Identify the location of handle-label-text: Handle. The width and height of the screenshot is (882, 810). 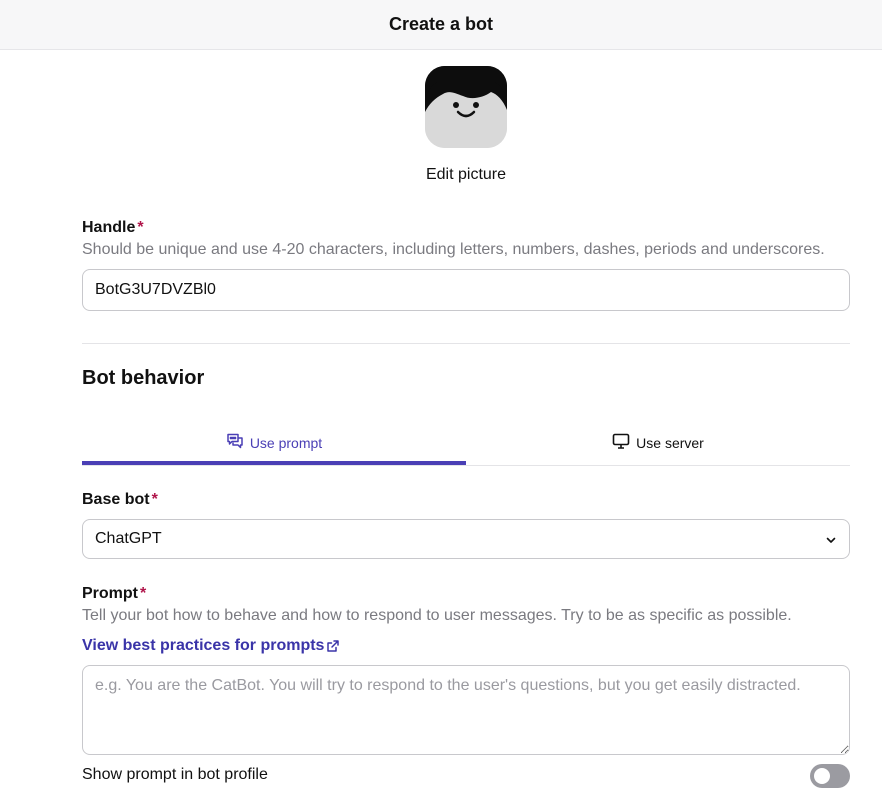
(109, 227).